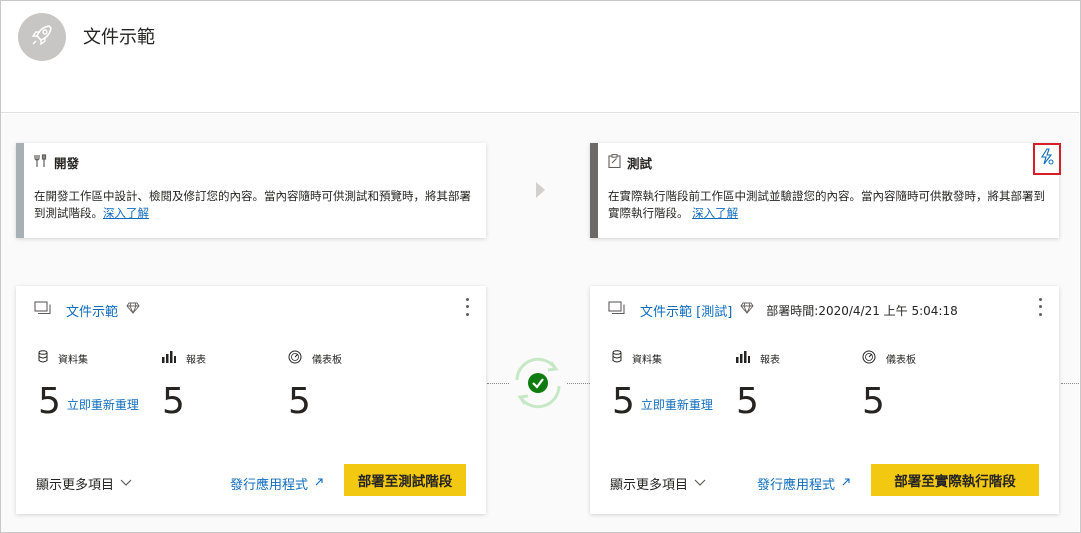 This screenshot has height=533, width=1081. I want to click on sync-success-icon, so click(538, 386).